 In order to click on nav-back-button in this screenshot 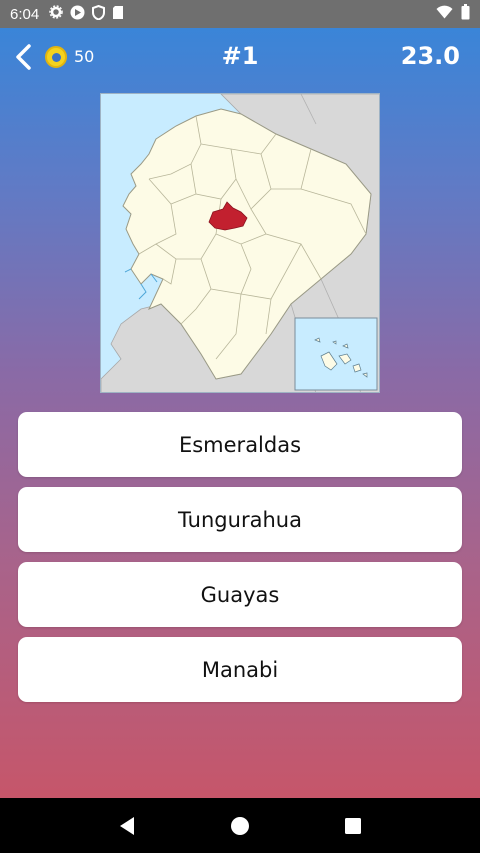, I will do `click(127, 826)`.